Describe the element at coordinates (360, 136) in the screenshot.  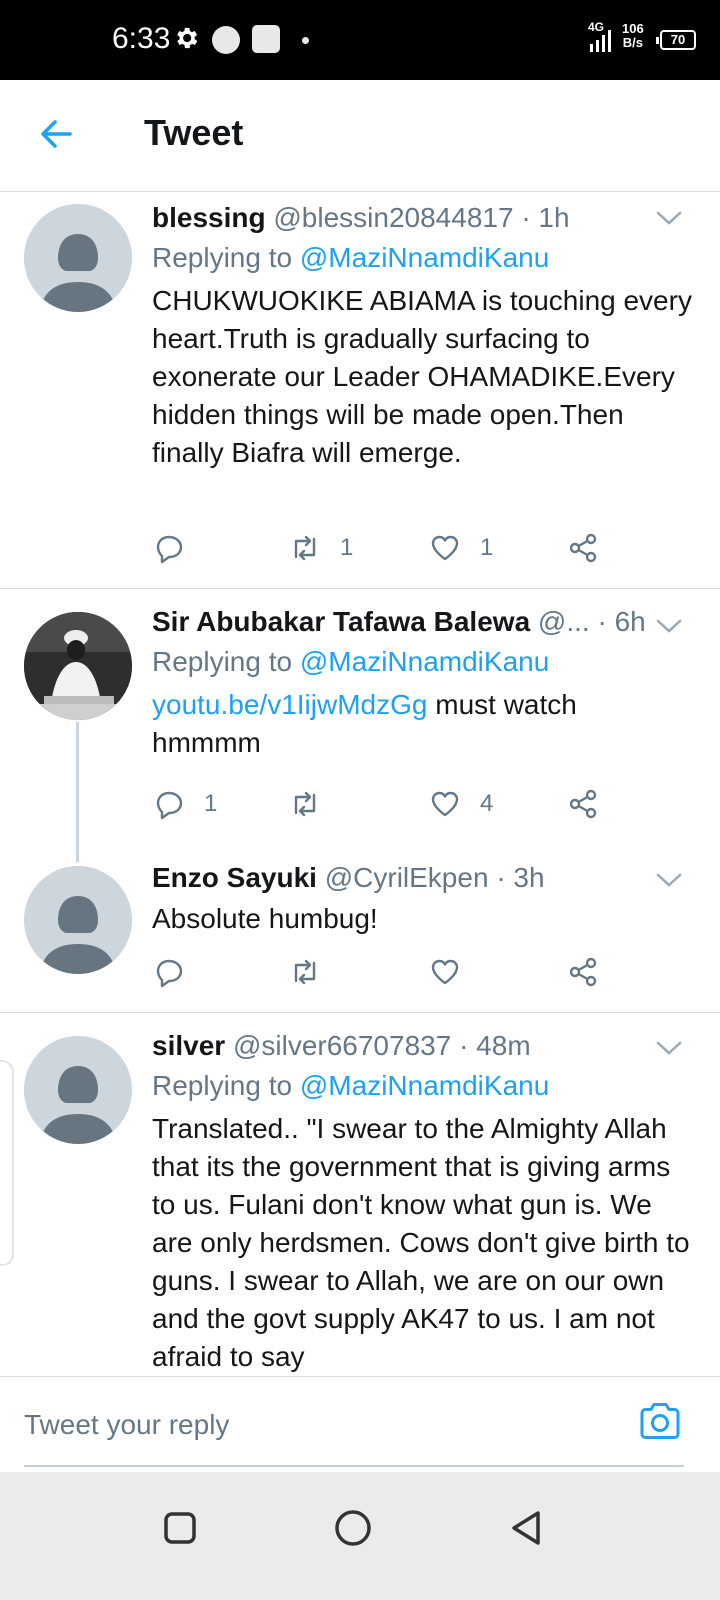
I see `header: Tweet` at that location.